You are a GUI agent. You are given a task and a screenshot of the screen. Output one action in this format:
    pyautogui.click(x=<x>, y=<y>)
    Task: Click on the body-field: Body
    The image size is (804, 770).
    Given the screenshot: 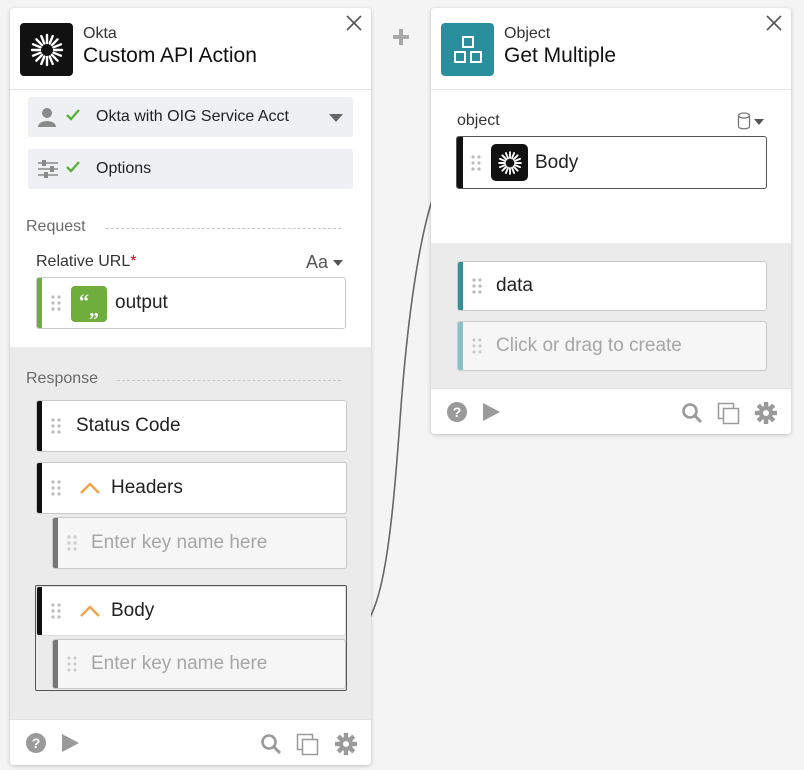 What is the action you would take?
    pyautogui.click(x=191, y=611)
    